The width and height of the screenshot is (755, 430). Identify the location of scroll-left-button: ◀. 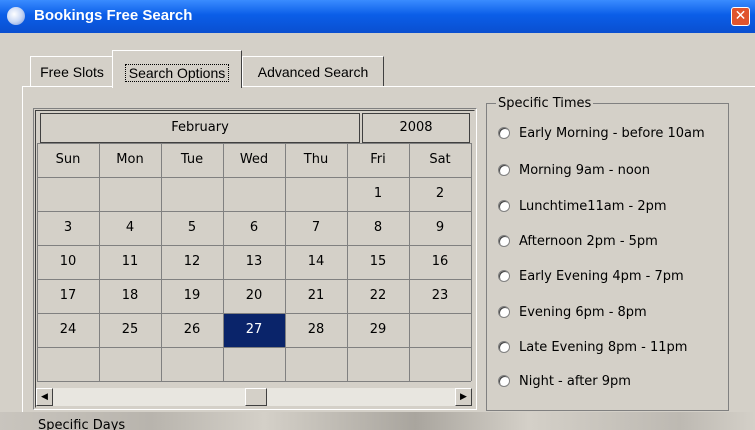
(44, 397).